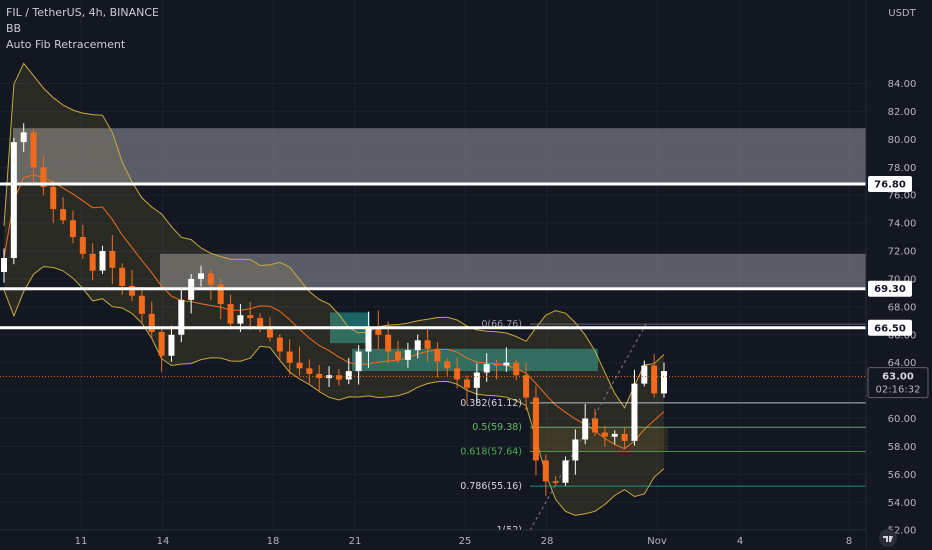  Describe the element at coordinates (902, 168) in the screenshot. I see `price-tick-label: 78.00` at that location.